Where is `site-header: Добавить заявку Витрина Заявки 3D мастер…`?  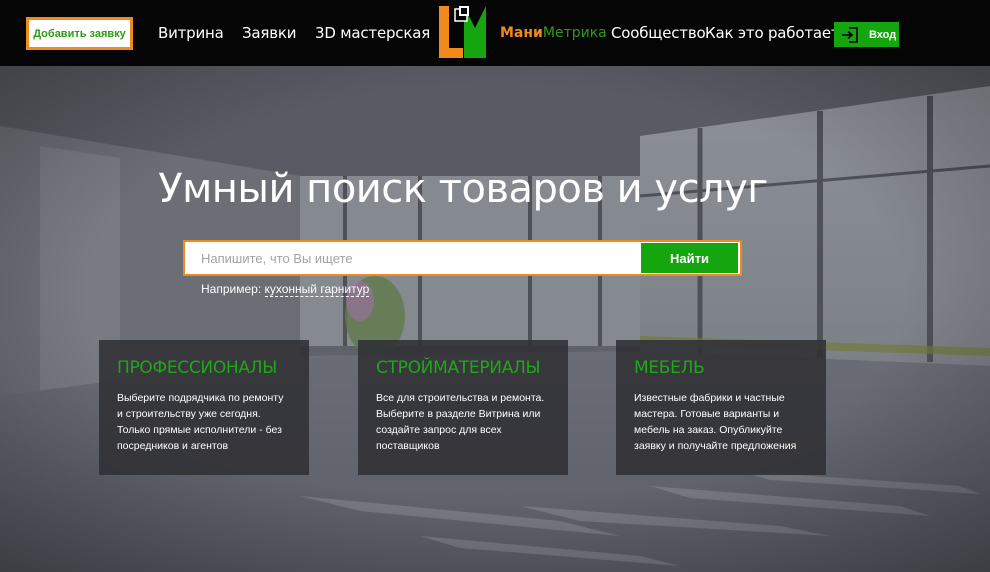 site-header: Добавить заявку Витрина Заявки 3D мастер… is located at coordinates (495, 33).